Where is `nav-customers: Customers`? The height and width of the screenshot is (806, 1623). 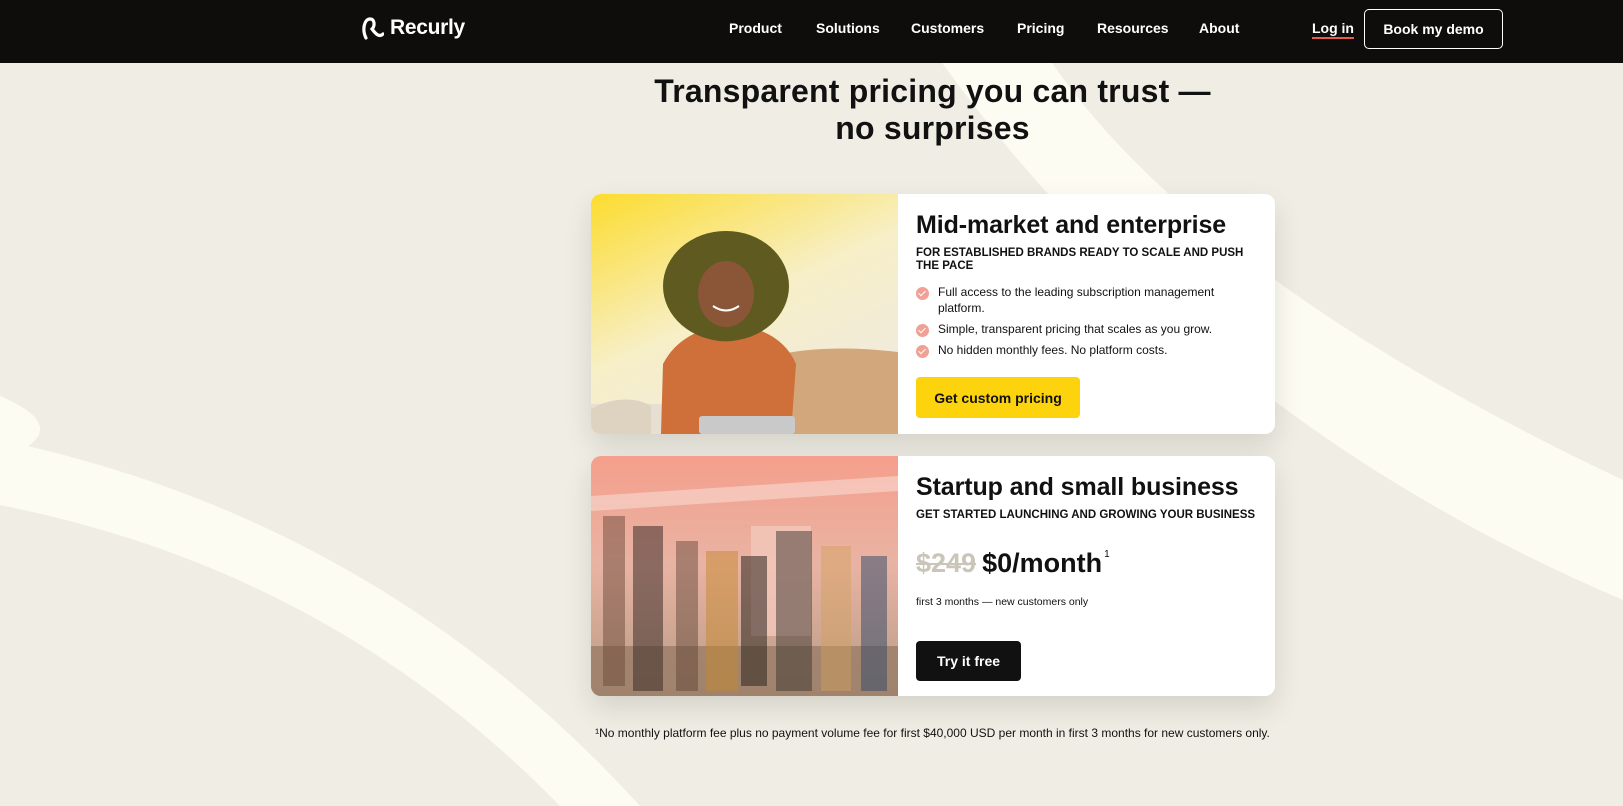
nav-customers: Customers is located at coordinates (947, 28).